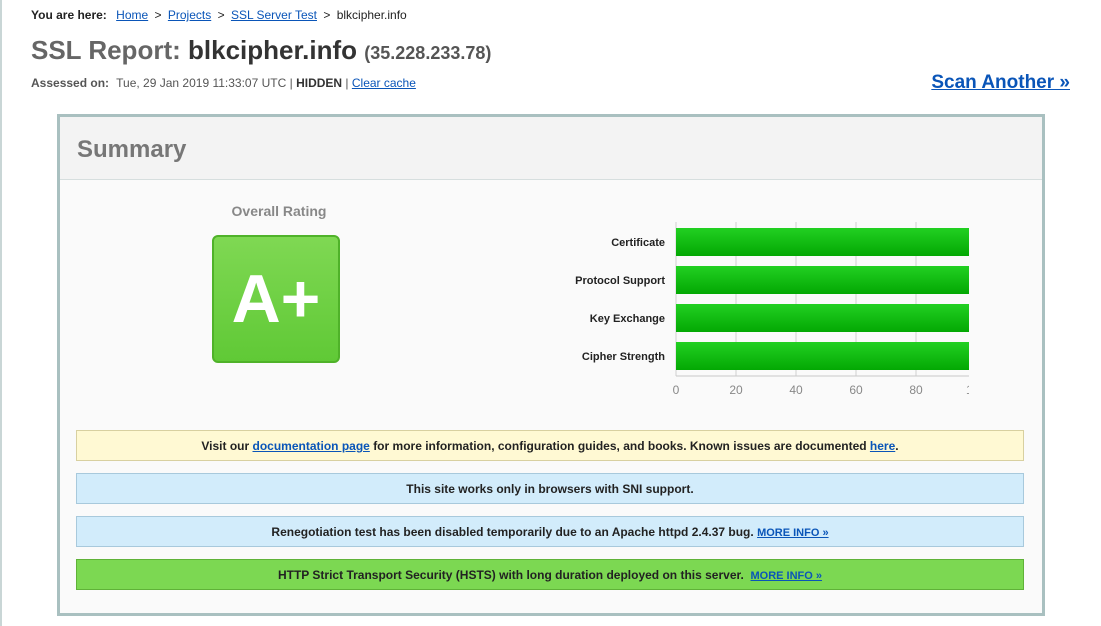 The image size is (1101, 626). What do you see at coordinates (1, 313) in the screenshot?
I see `left-divider` at bounding box center [1, 313].